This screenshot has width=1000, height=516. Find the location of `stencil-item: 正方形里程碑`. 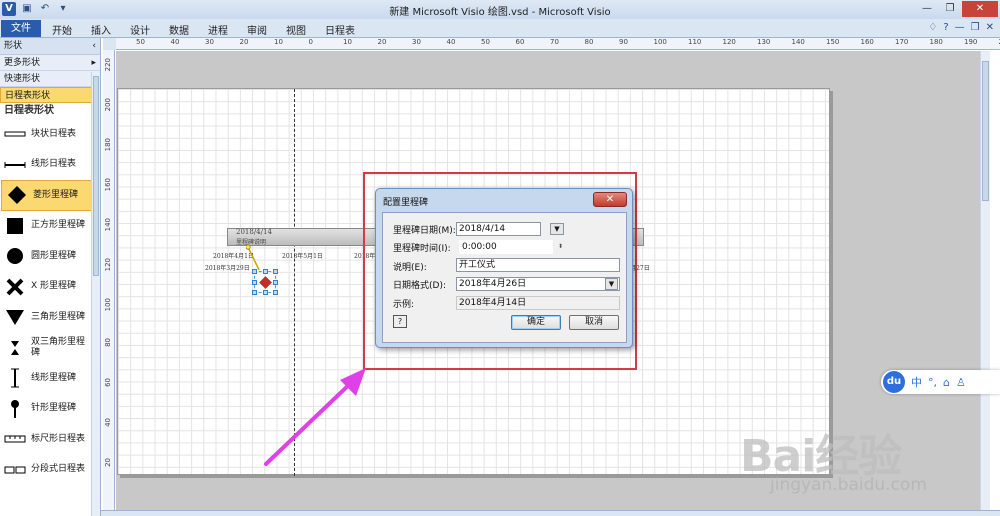

stencil-item: 正方形里程碑 is located at coordinates (50, 226).